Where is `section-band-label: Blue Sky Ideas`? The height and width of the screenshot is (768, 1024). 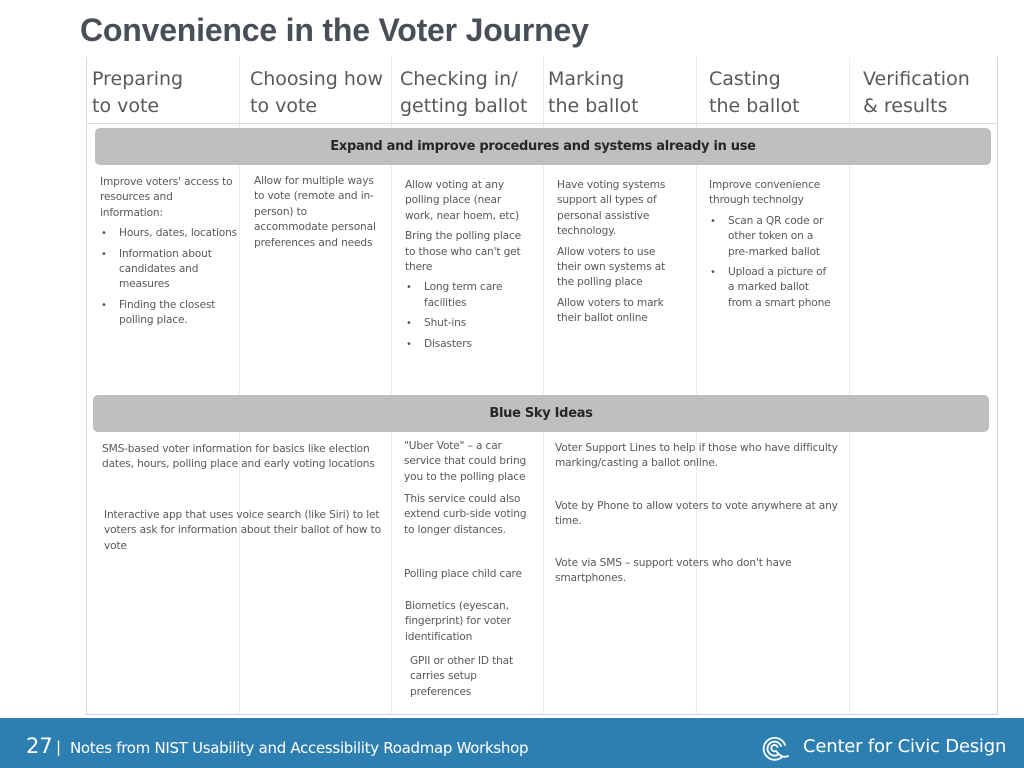
section-band-label: Blue Sky Ideas is located at coordinates (541, 413).